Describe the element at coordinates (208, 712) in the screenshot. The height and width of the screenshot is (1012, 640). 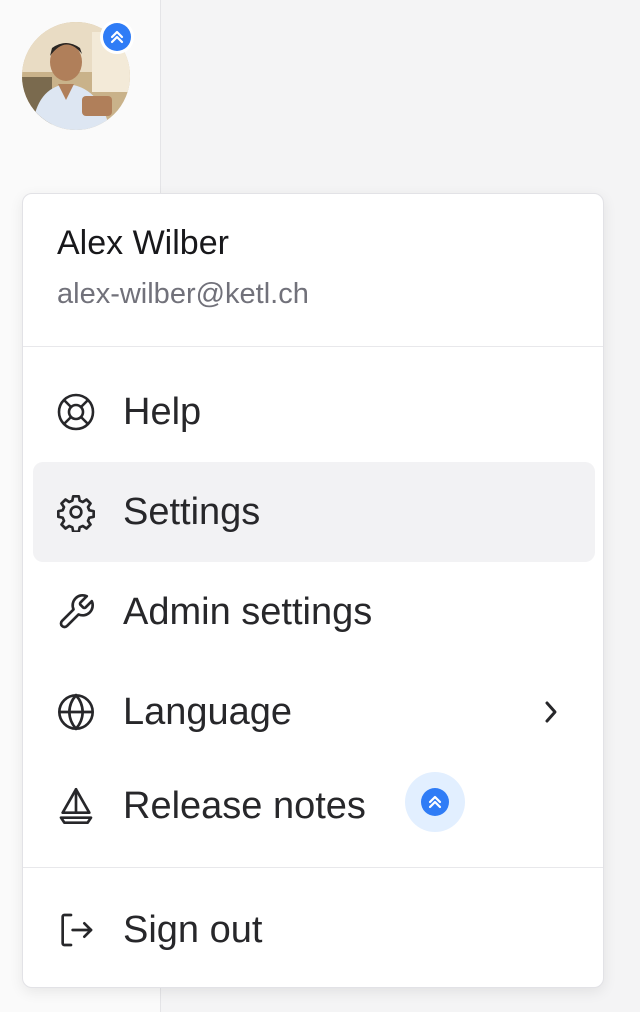
I see `menu-item-label: Language` at that location.